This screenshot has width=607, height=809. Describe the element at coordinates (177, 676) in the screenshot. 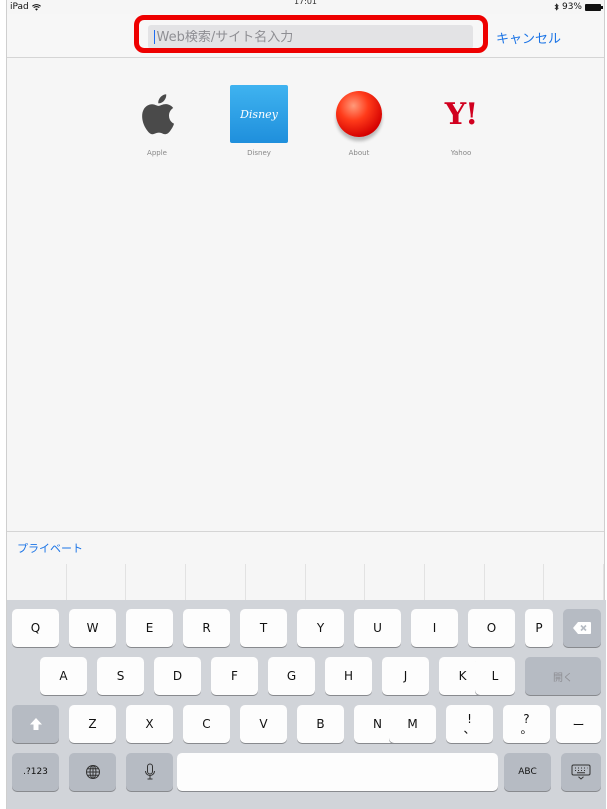

I see `key-d: D` at that location.